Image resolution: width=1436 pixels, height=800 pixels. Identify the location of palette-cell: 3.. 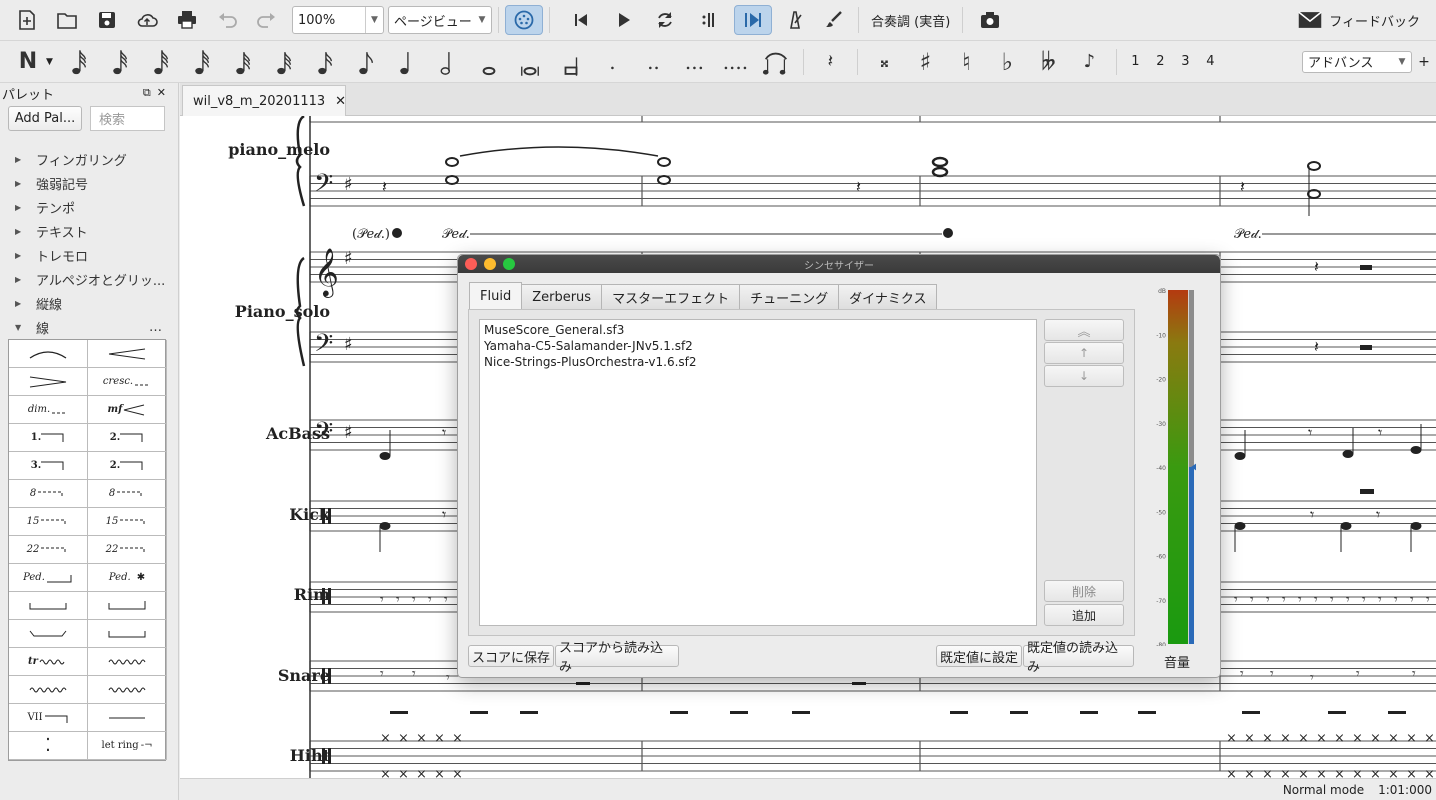
(48, 466).